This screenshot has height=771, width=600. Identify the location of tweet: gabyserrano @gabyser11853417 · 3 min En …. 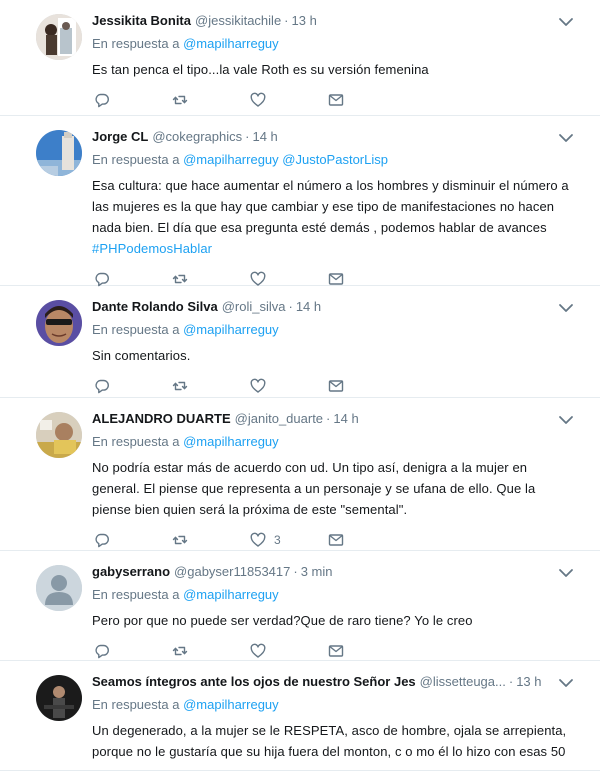
(300, 606).